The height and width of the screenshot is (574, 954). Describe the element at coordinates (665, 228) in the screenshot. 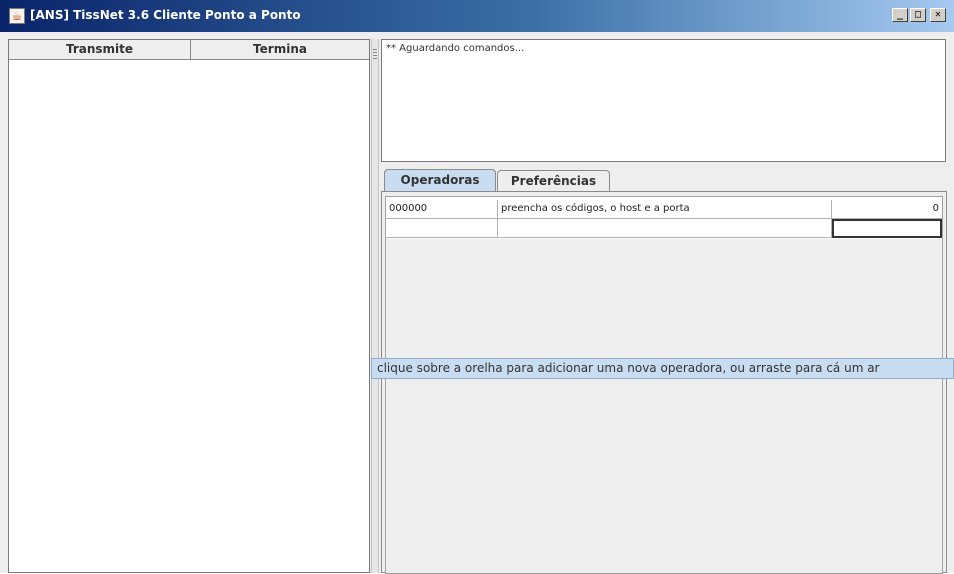

I see `table-cell-descricao-empty` at that location.